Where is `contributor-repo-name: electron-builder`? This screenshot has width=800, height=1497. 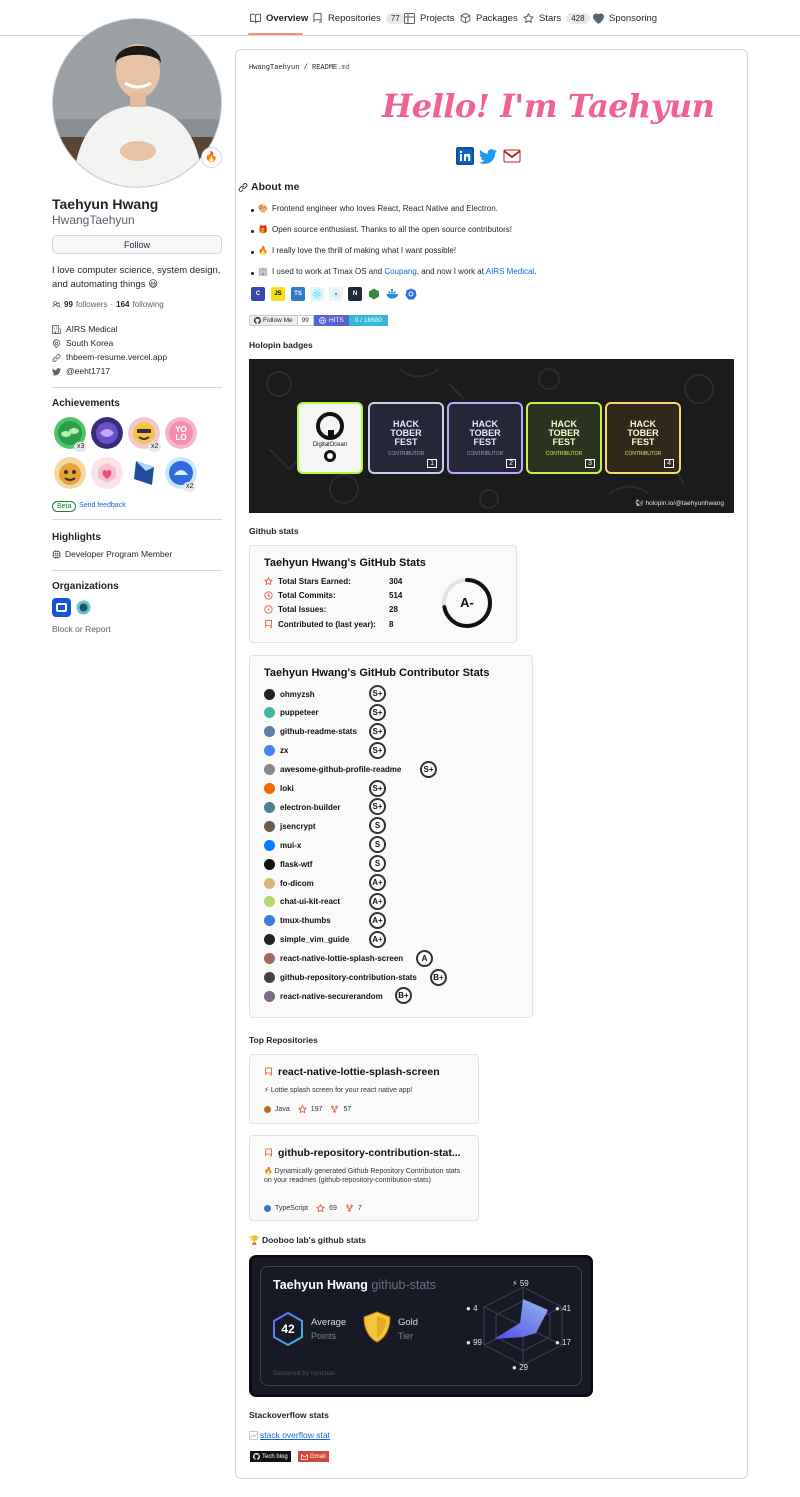
contributor-repo-name: electron-builder is located at coordinates (310, 807).